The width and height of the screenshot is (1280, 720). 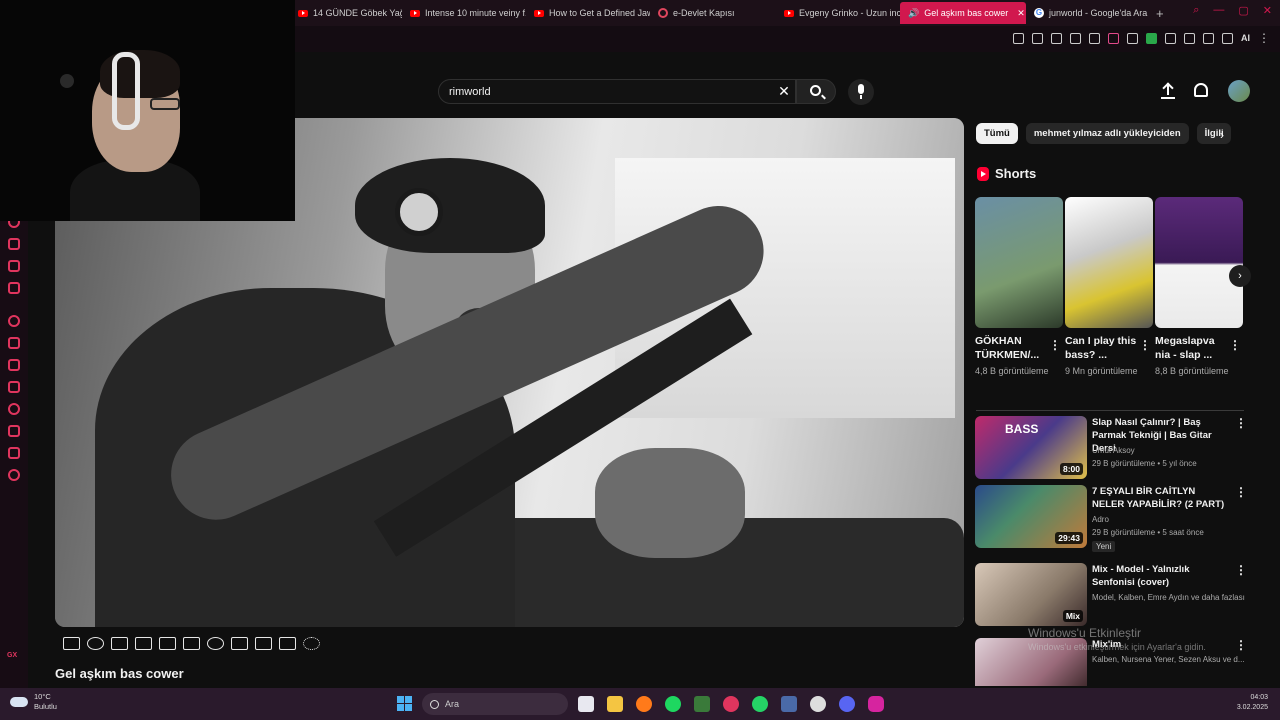 What do you see at coordinates (615, 704) in the screenshot?
I see `file-explorer-icon` at bounding box center [615, 704].